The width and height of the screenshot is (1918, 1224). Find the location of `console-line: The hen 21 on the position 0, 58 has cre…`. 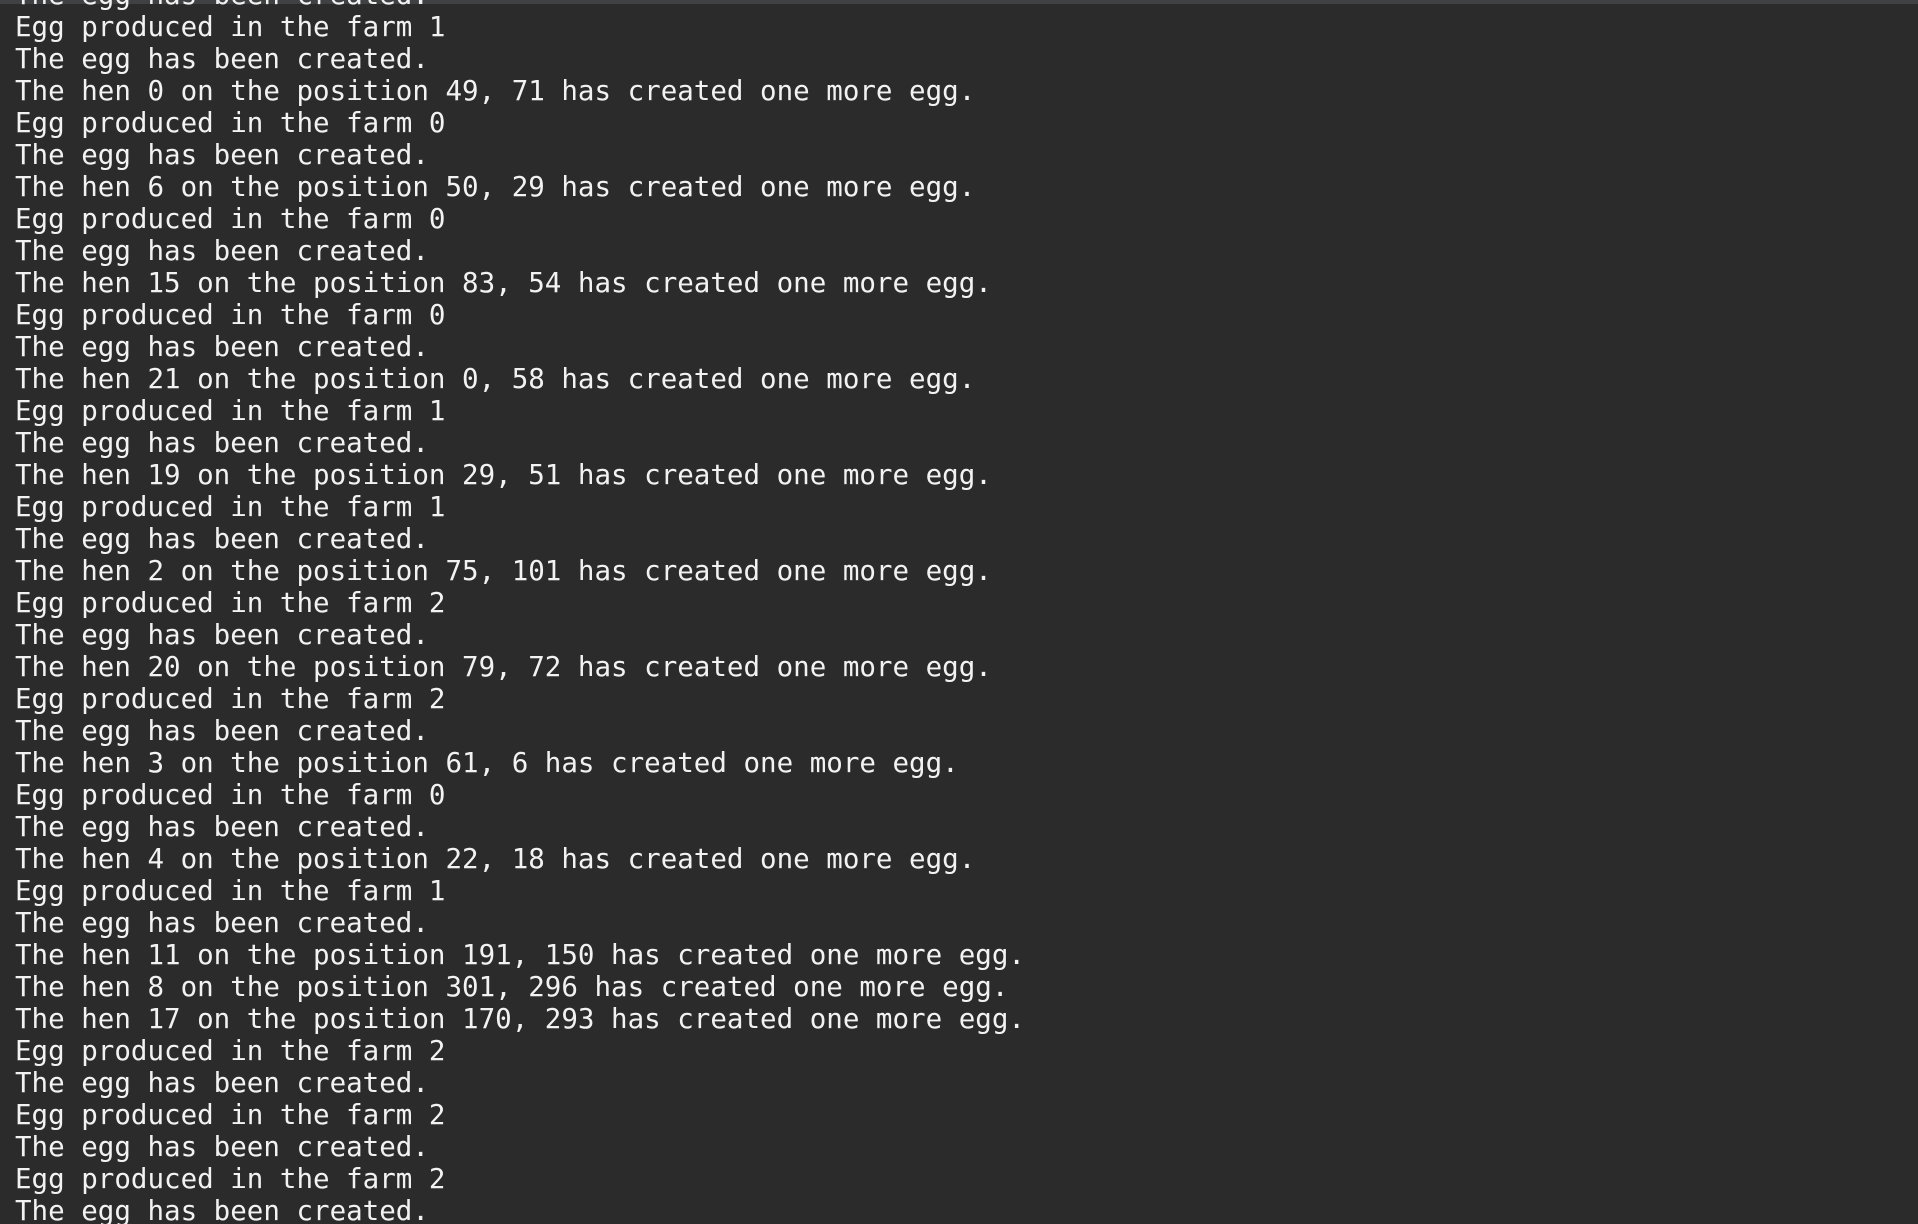

console-line: The hen 21 on the position 0, 58 has cre… is located at coordinates (495, 379).